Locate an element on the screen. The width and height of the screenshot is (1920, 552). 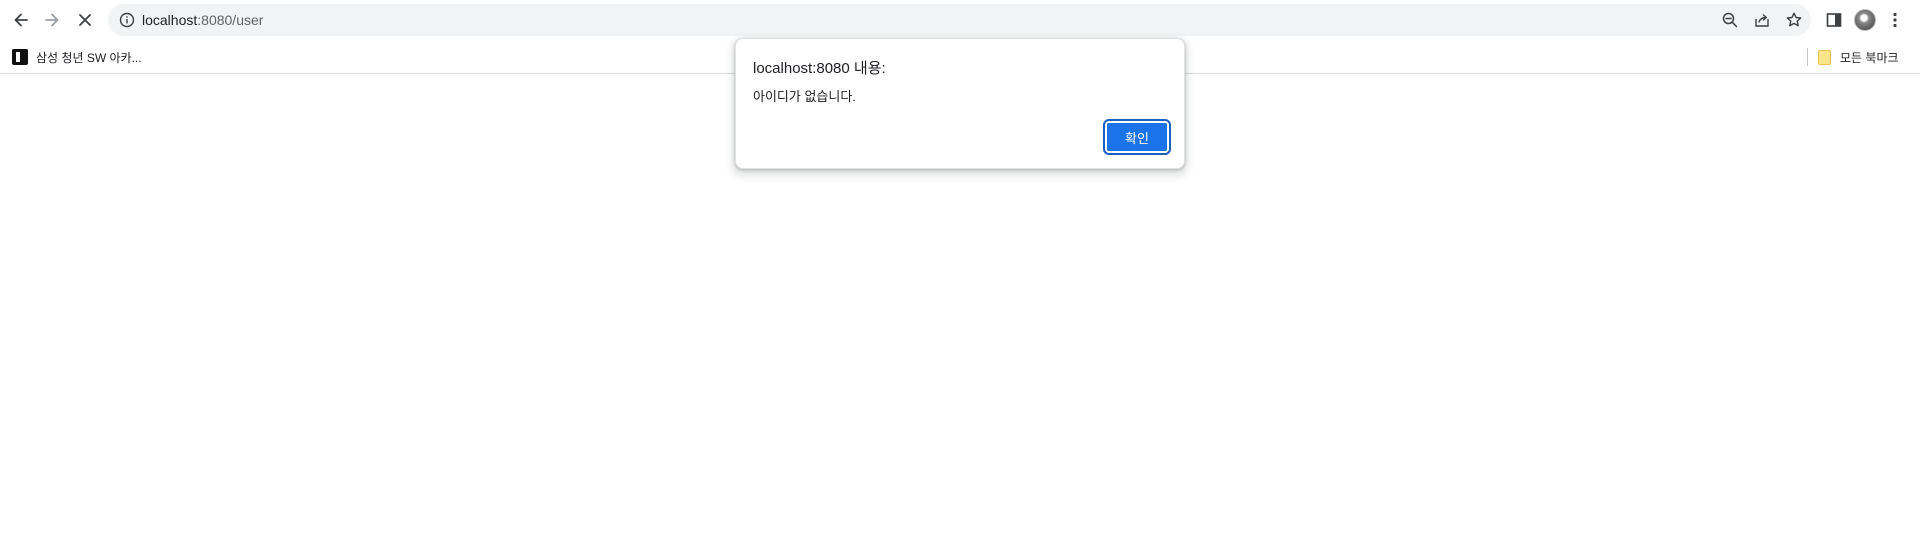
side-panel-icon is located at coordinates (1834, 20).